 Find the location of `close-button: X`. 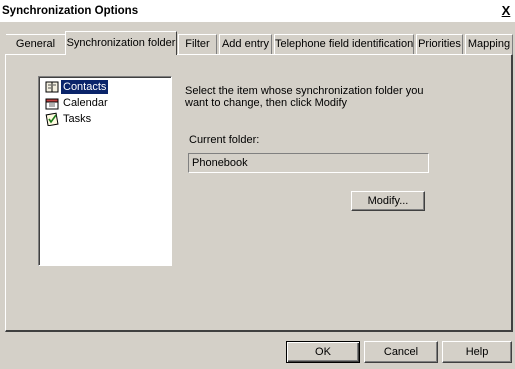

close-button: X is located at coordinates (506, 10).